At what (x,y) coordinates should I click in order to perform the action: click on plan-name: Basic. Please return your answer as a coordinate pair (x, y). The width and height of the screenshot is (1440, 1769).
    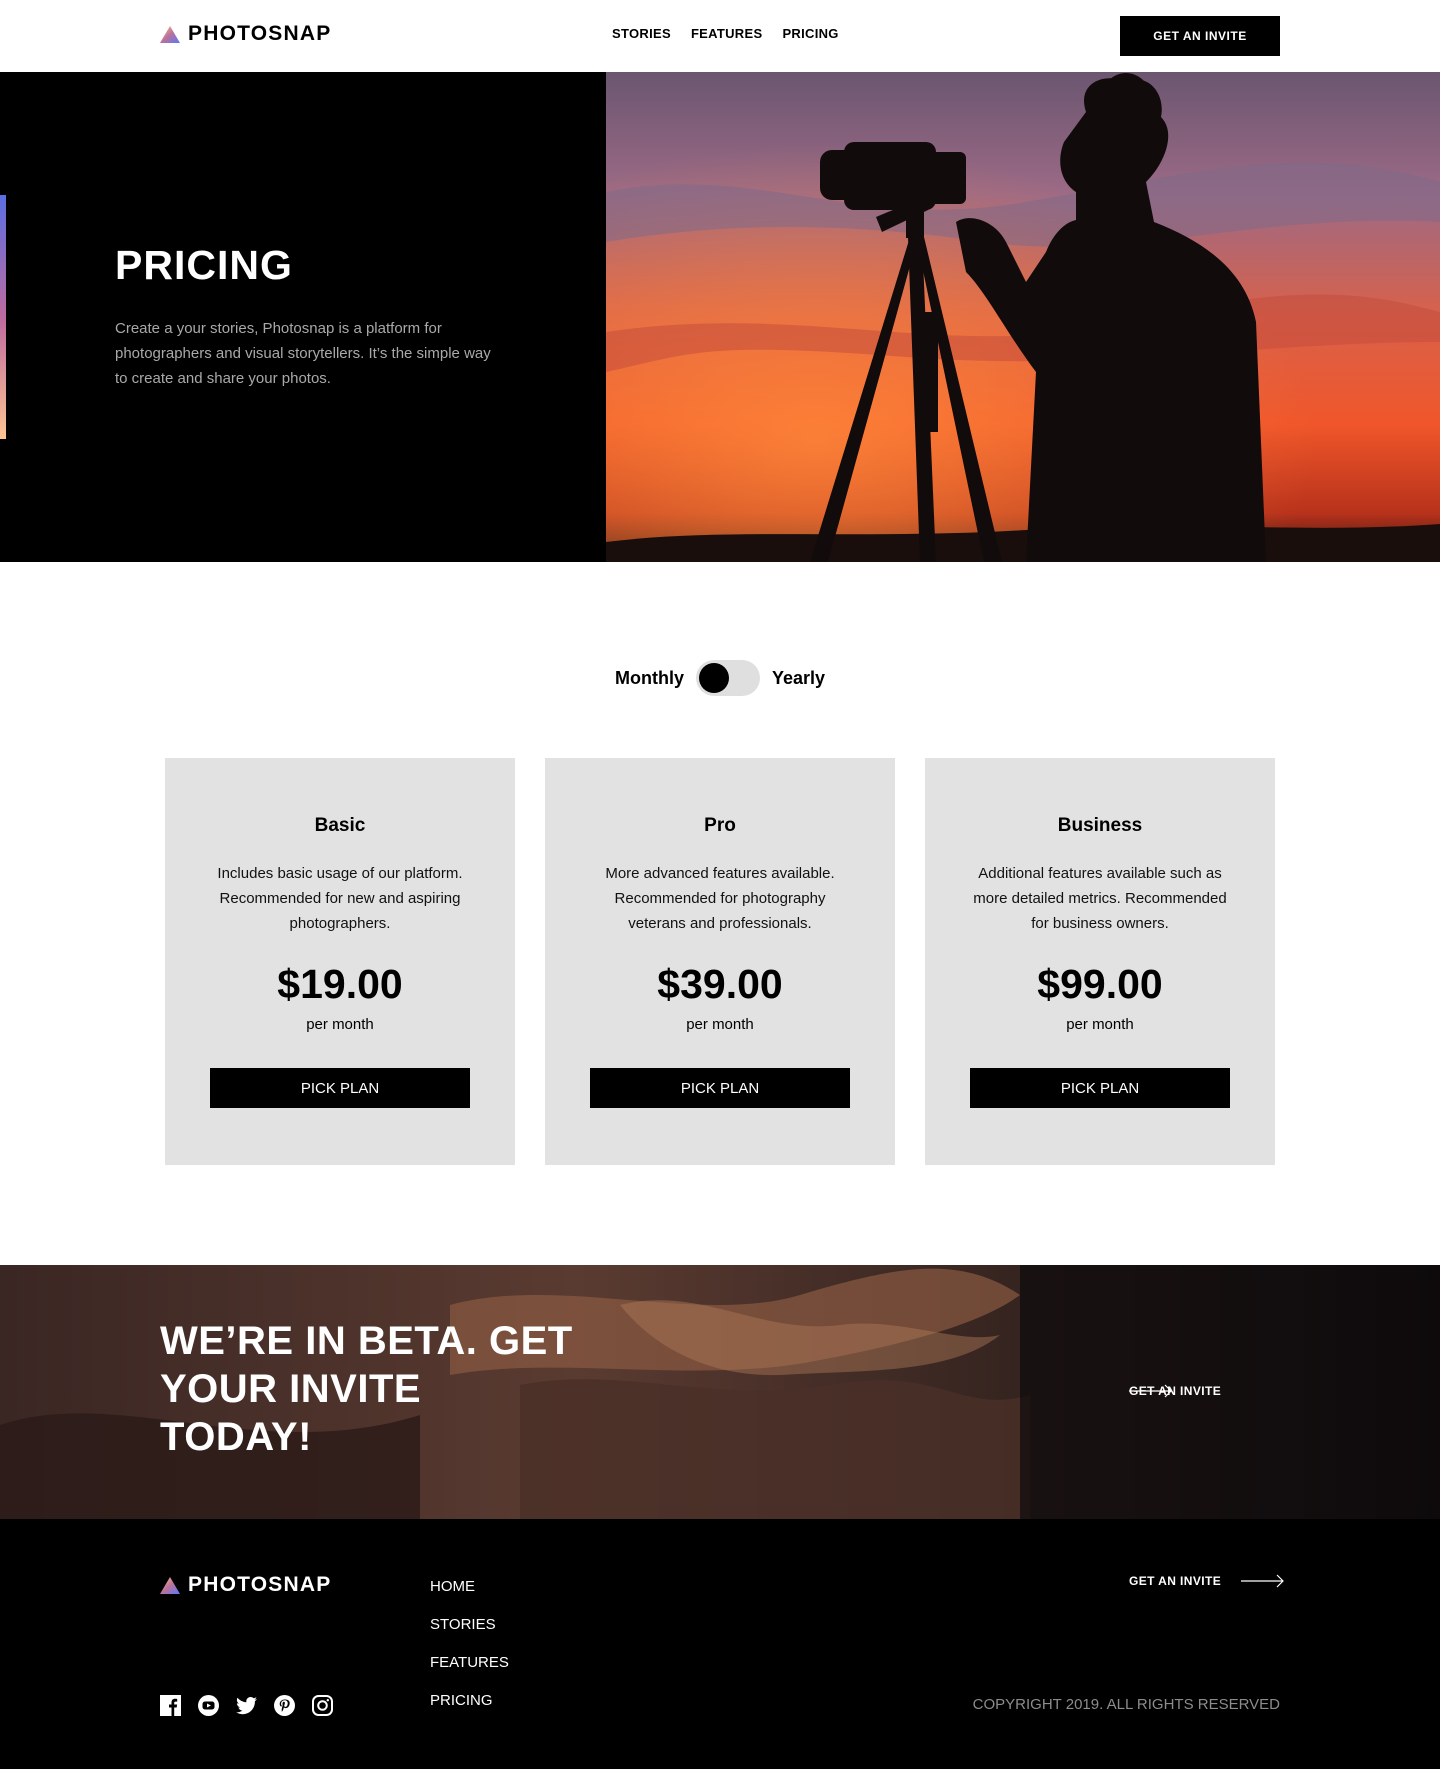
    Looking at the image, I should click on (340, 825).